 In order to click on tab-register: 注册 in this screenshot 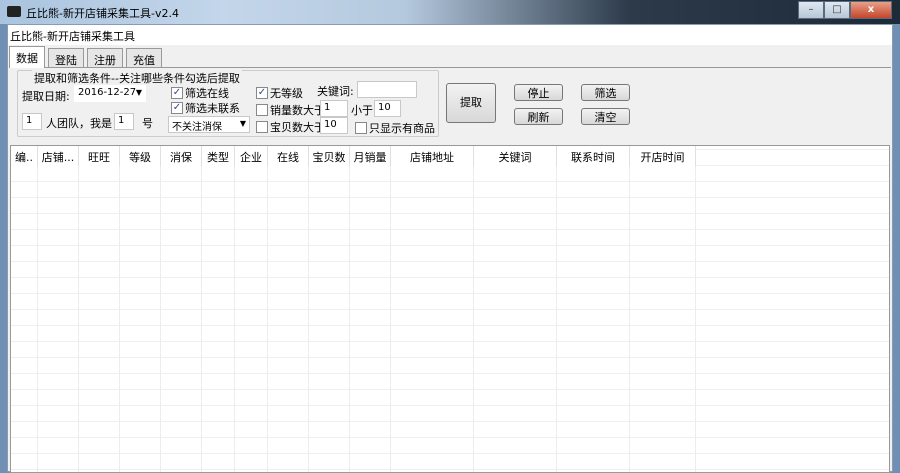, I will do `click(105, 58)`.